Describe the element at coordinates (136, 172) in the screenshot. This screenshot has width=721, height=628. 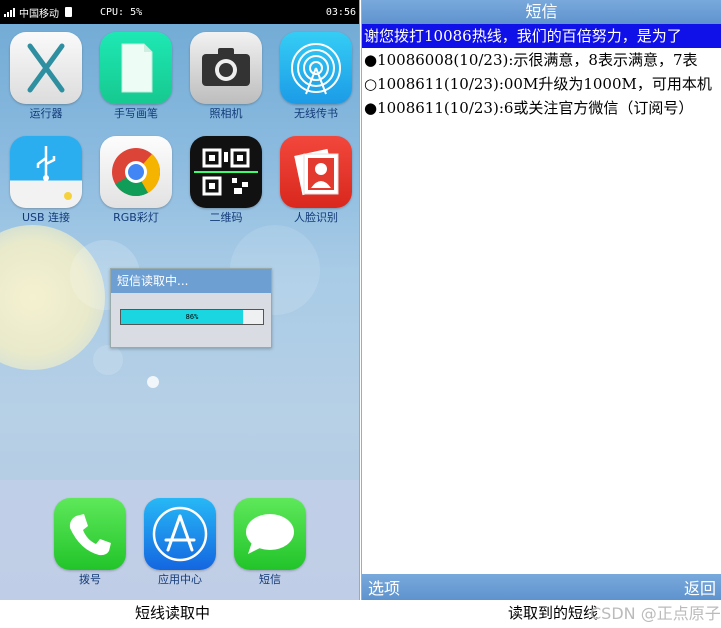
I see `chrome-rgb-icon` at that location.